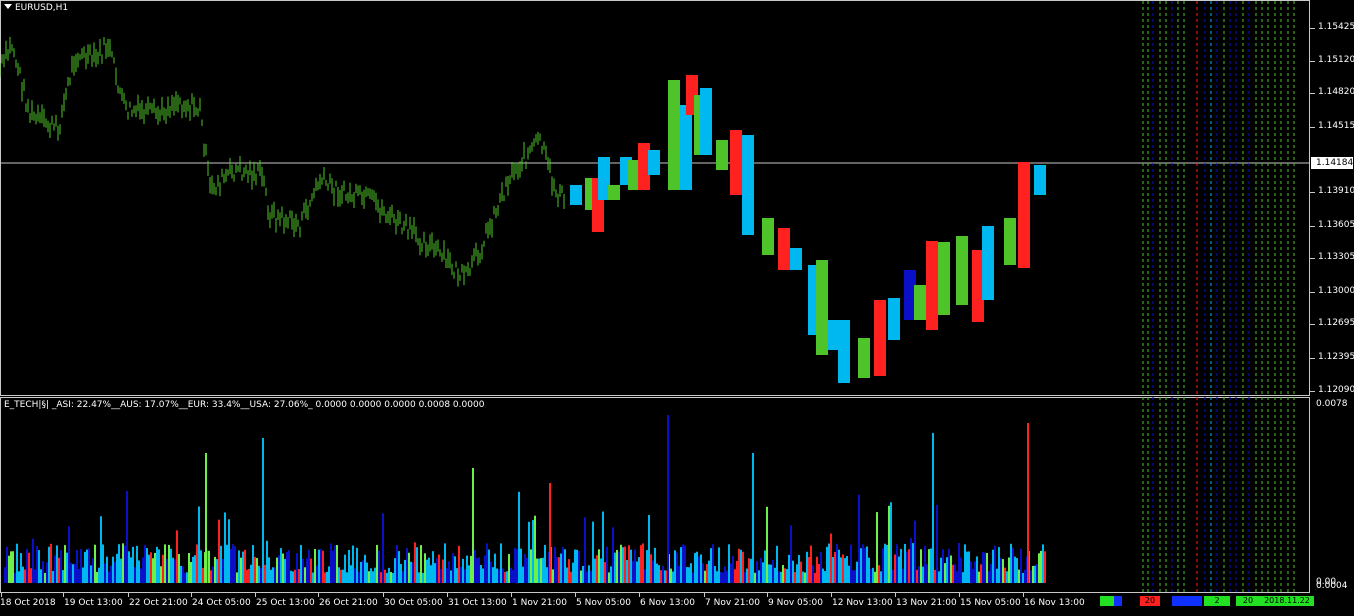 This screenshot has width=1354, height=616. What do you see at coordinates (539, 603) in the screenshot?
I see `time-axis-label: 1 Nov 21:00` at bounding box center [539, 603].